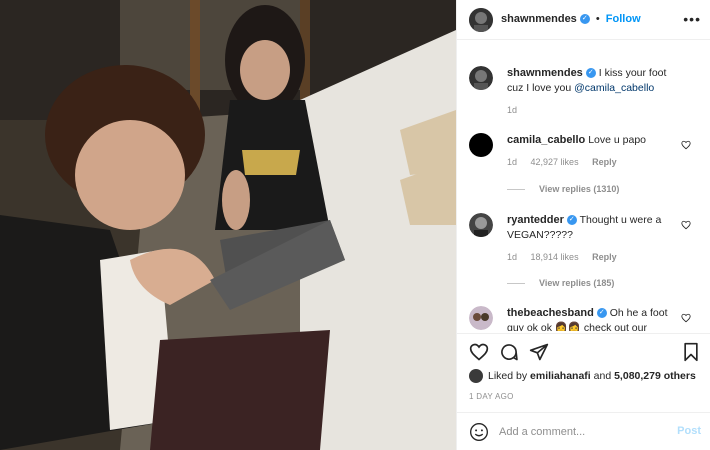  Describe the element at coordinates (555, 162) in the screenshot. I see `comment-likes: 42,927 likes` at that location.